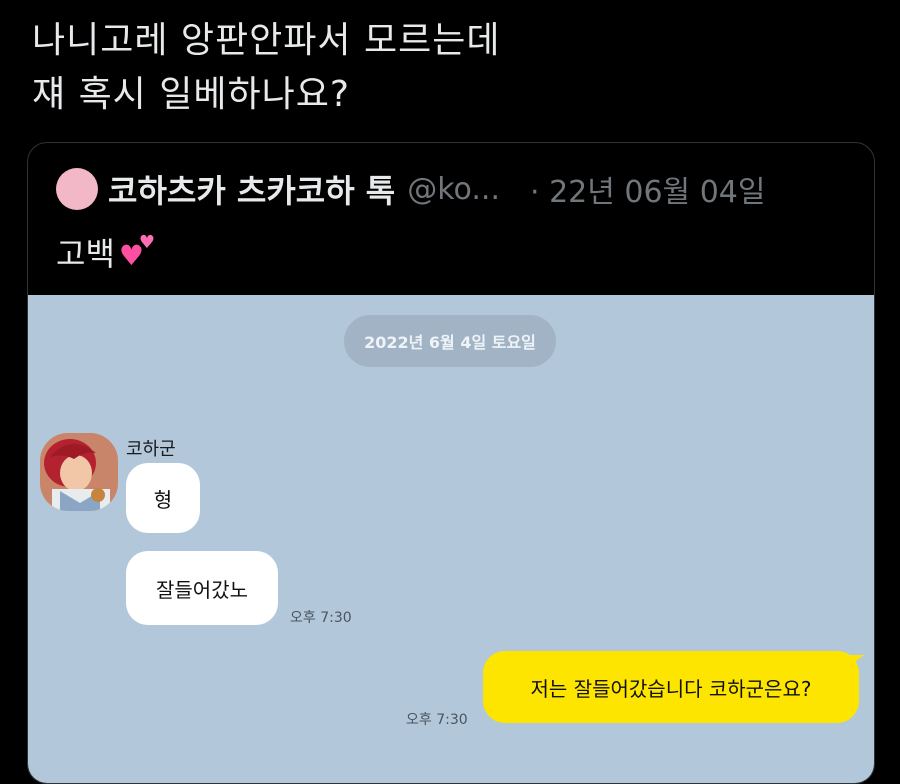 Image resolution: width=900 pixels, height=784 pixels. I want to click on quoted-tweet-text: 고백 ♥ ♥, so click(107, 252).